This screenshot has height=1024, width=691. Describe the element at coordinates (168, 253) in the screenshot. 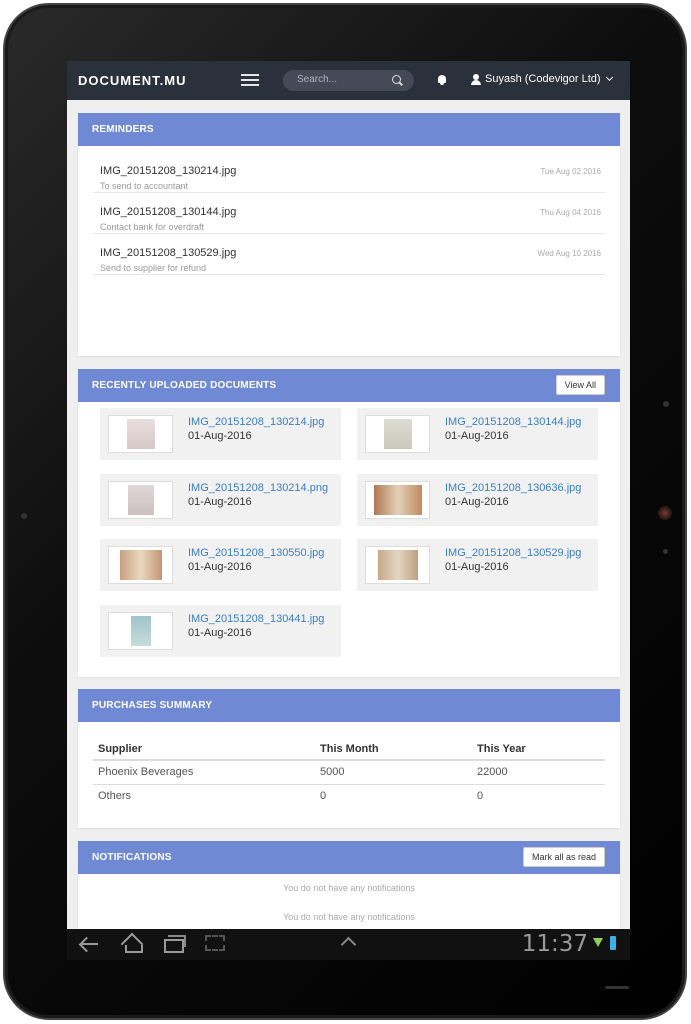

I see `reminder-file: IMG_20151208_130529.jpg` at that location.